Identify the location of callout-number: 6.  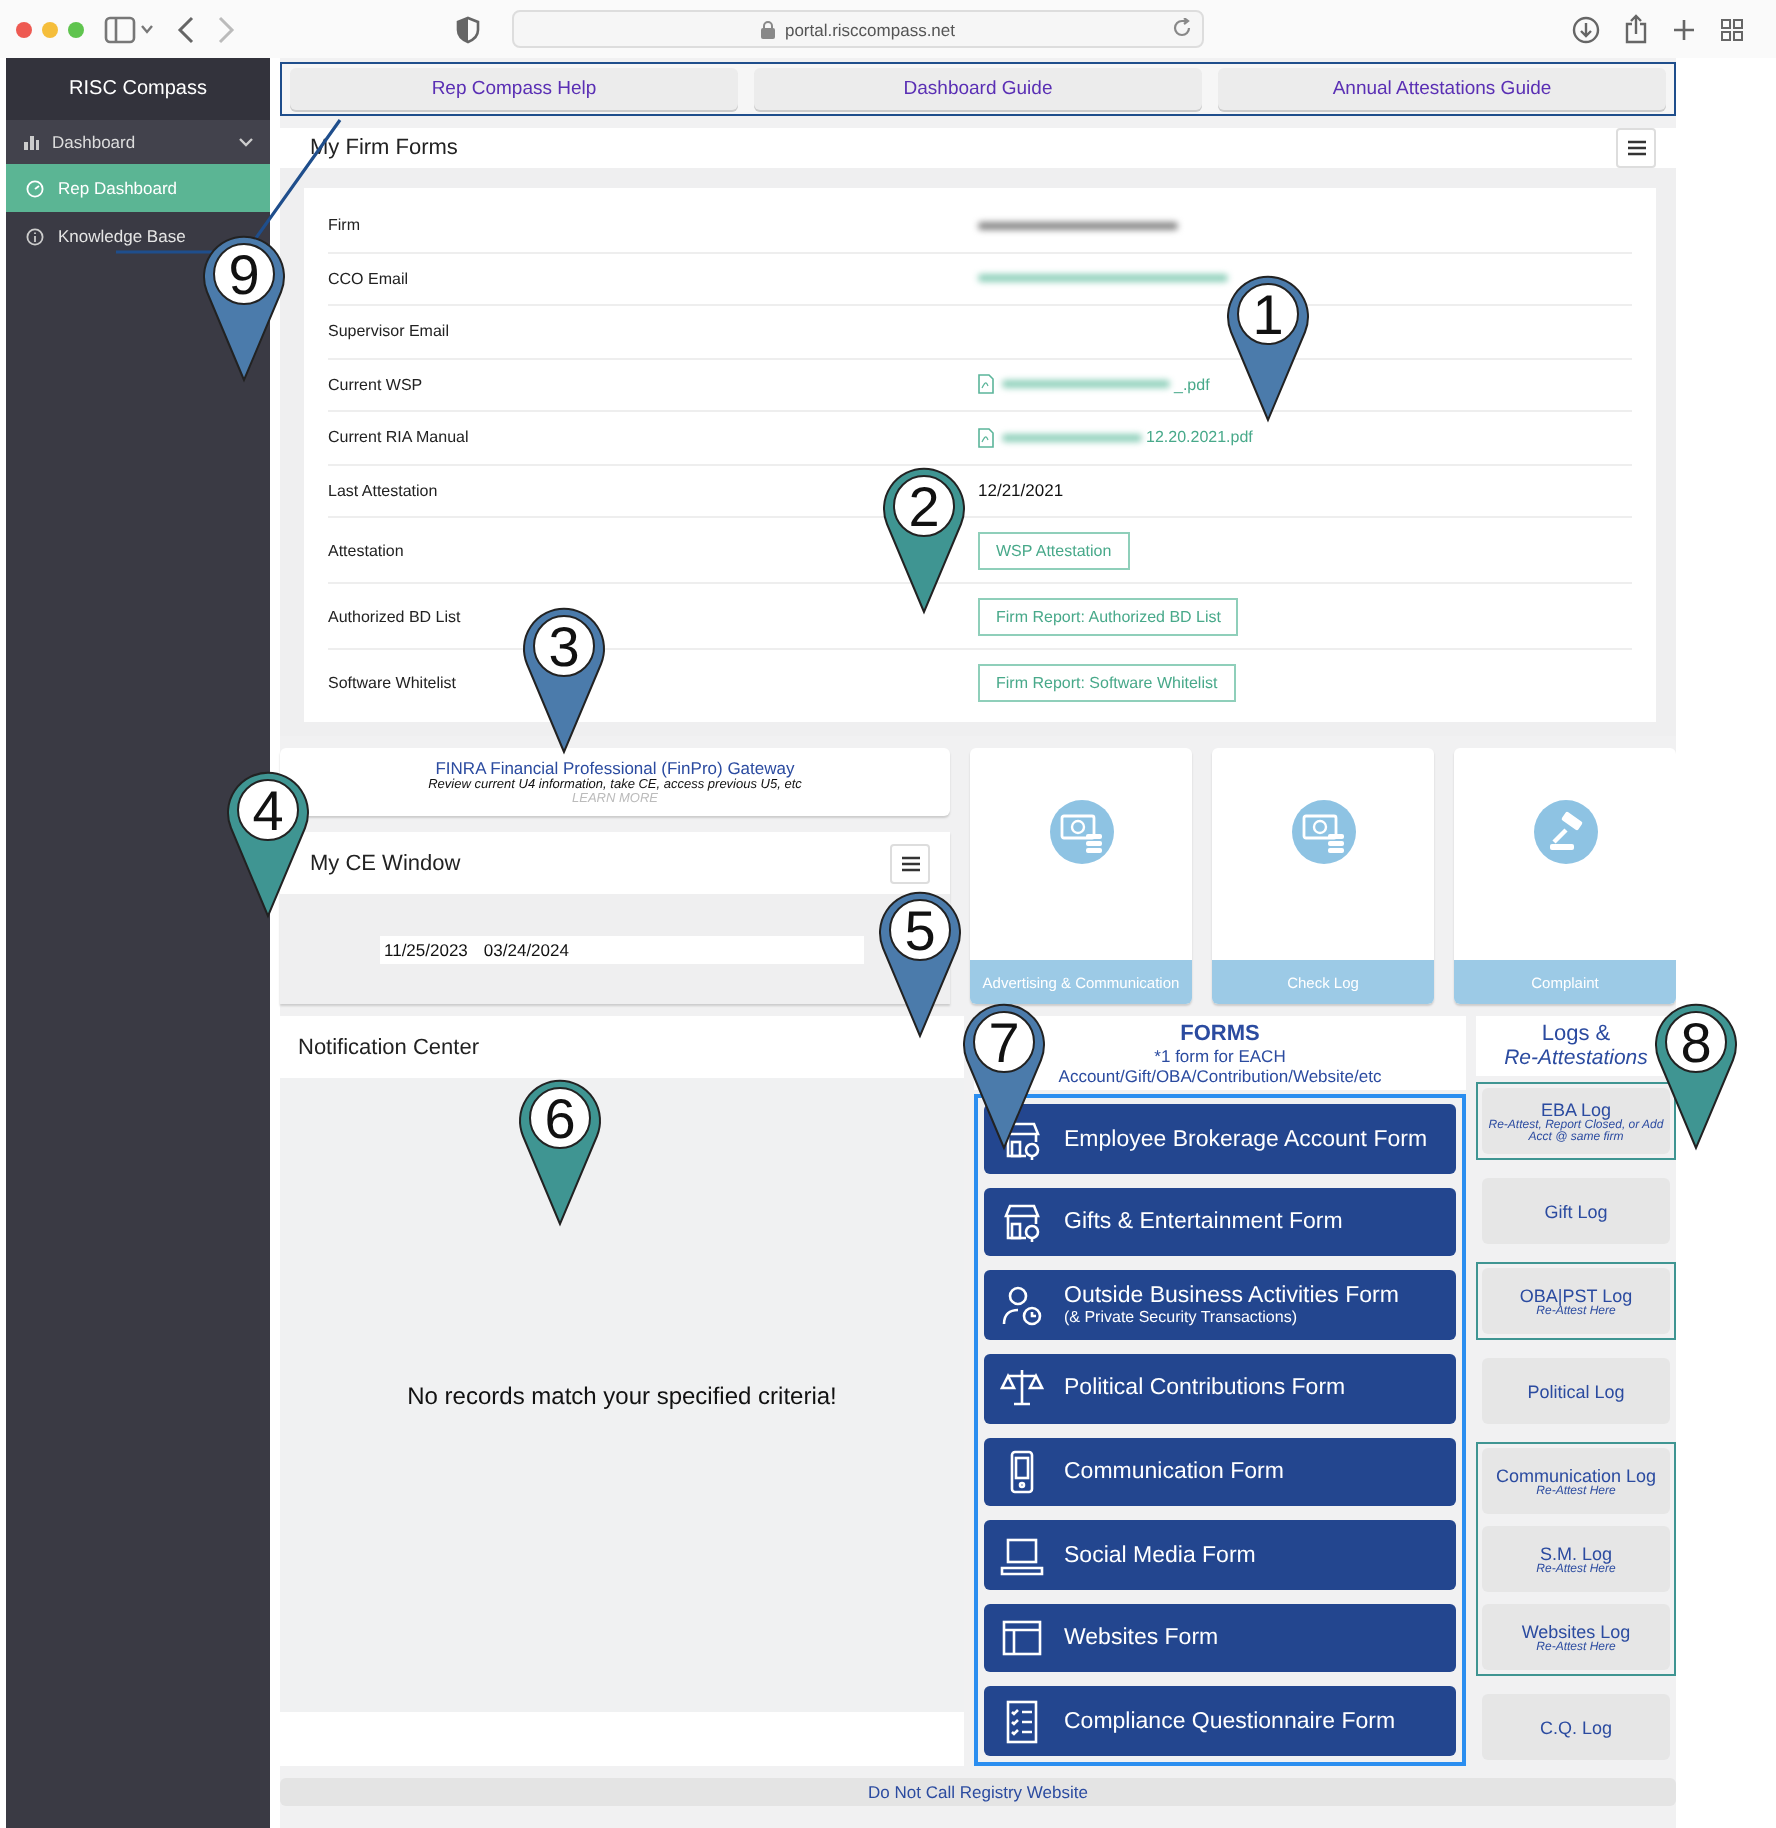
(560, 1119).